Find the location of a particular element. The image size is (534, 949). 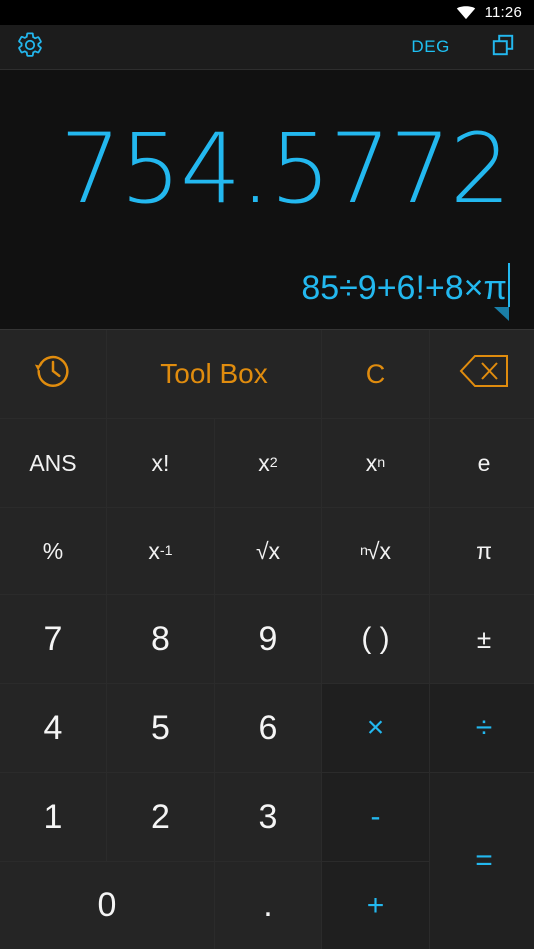

expression-input: 85÷9+6!+8×π is located at coordinates (404, 289).